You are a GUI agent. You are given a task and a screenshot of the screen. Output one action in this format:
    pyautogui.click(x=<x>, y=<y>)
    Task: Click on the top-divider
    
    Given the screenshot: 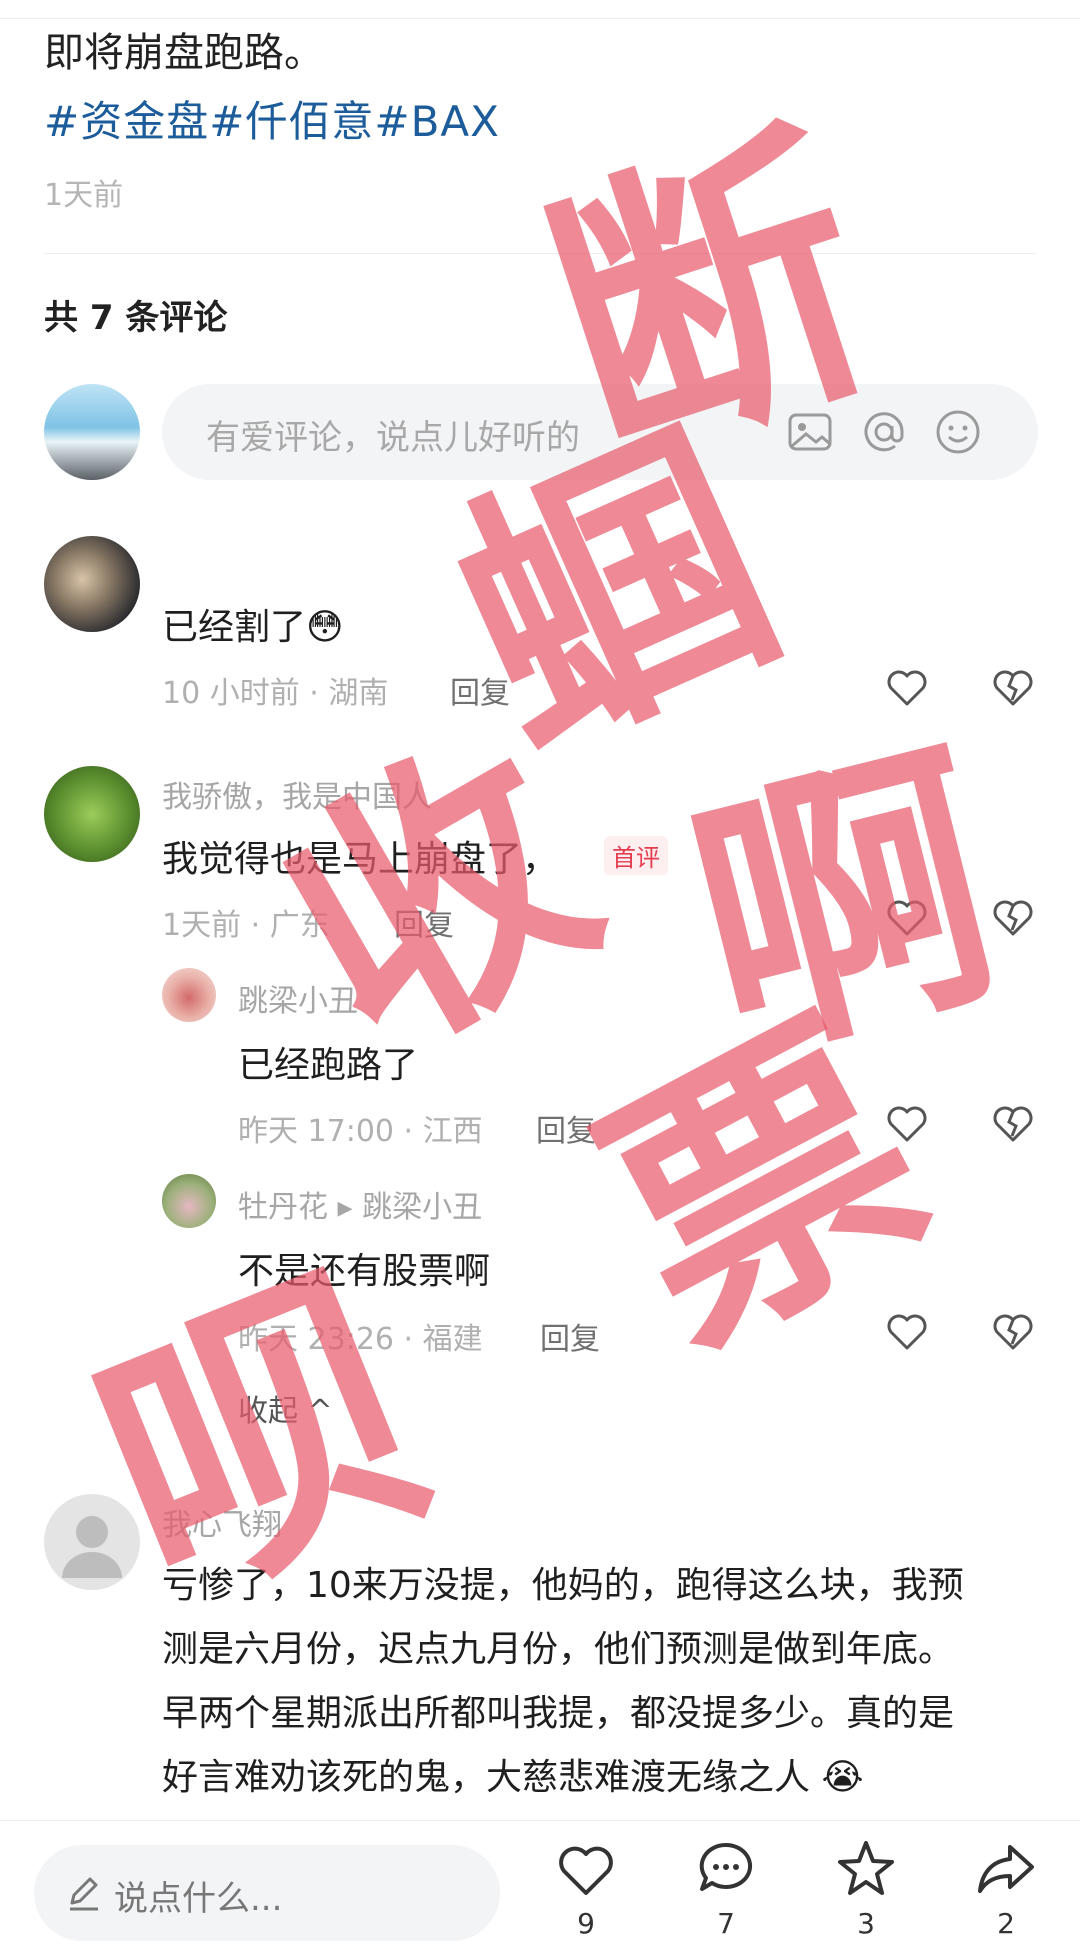 What is the action you would take?
    pyautogui.click(x=540, y=18)
    